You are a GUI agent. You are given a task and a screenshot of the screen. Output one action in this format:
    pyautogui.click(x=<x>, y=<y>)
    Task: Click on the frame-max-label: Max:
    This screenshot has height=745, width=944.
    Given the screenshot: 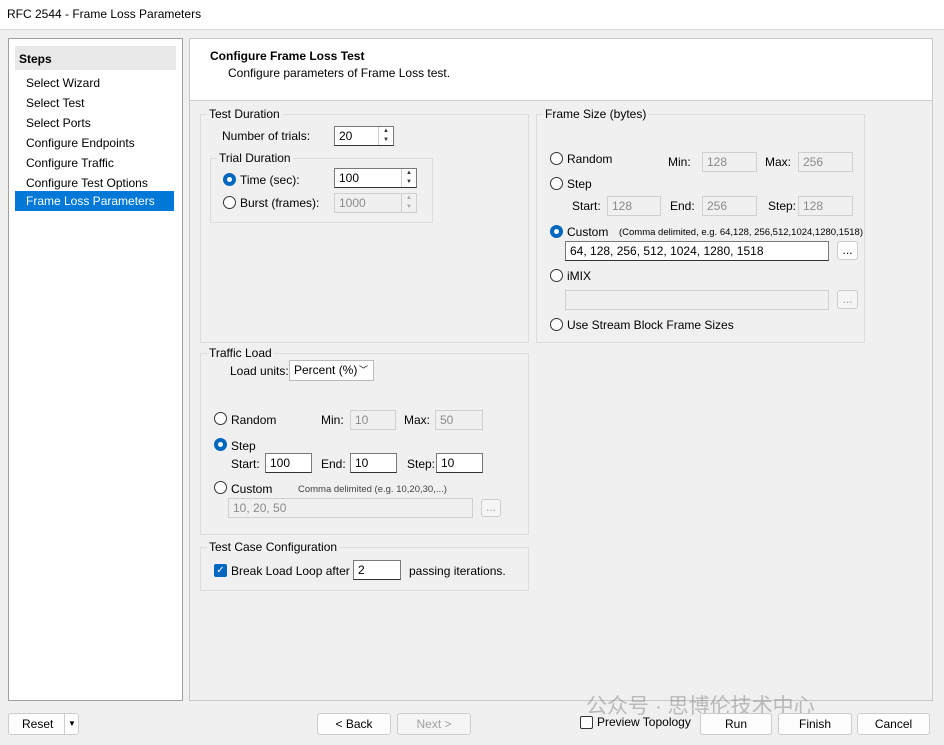 What is the action you would take?
    pyautogui.click(x=778, y=162)
    